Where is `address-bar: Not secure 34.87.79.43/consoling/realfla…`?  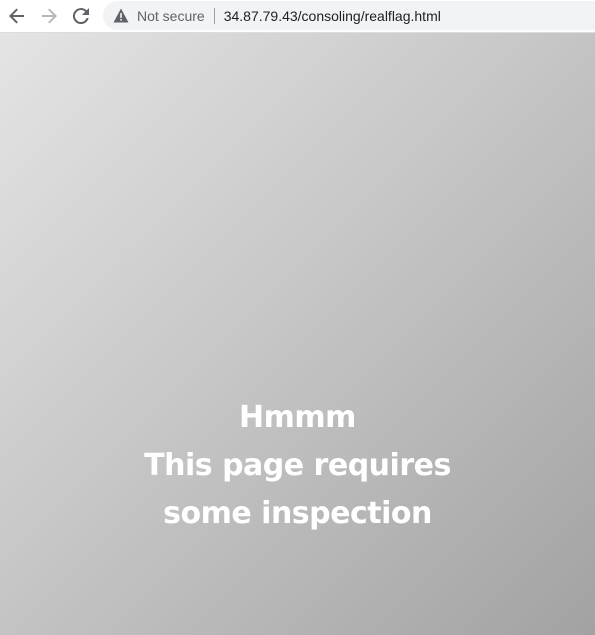
address-bar: Not secure 34.87.79.43/consoling/realfla… is located at coordinates (349, 15).